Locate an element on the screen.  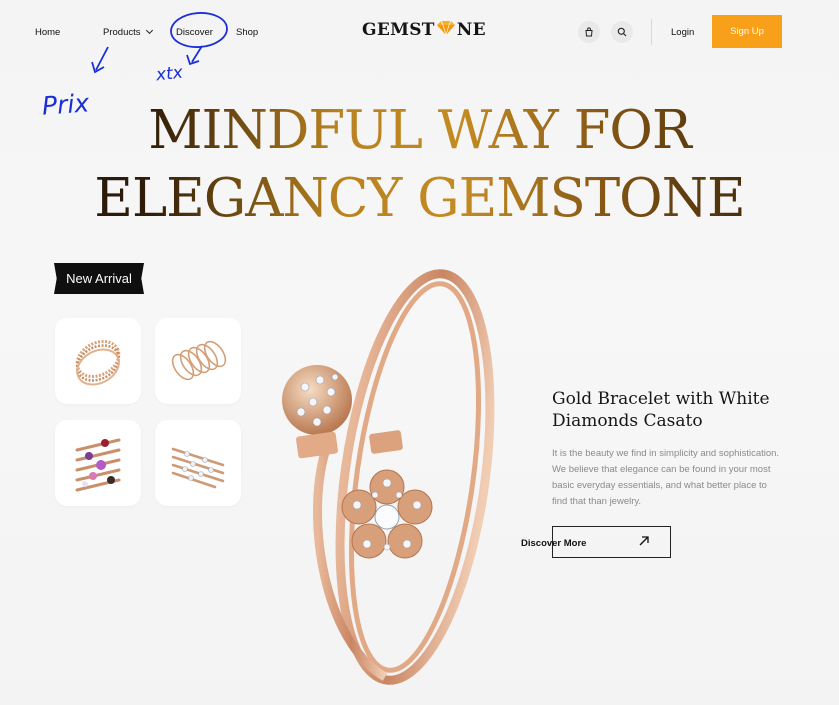
search-icon is located at coordinates (622, 32).